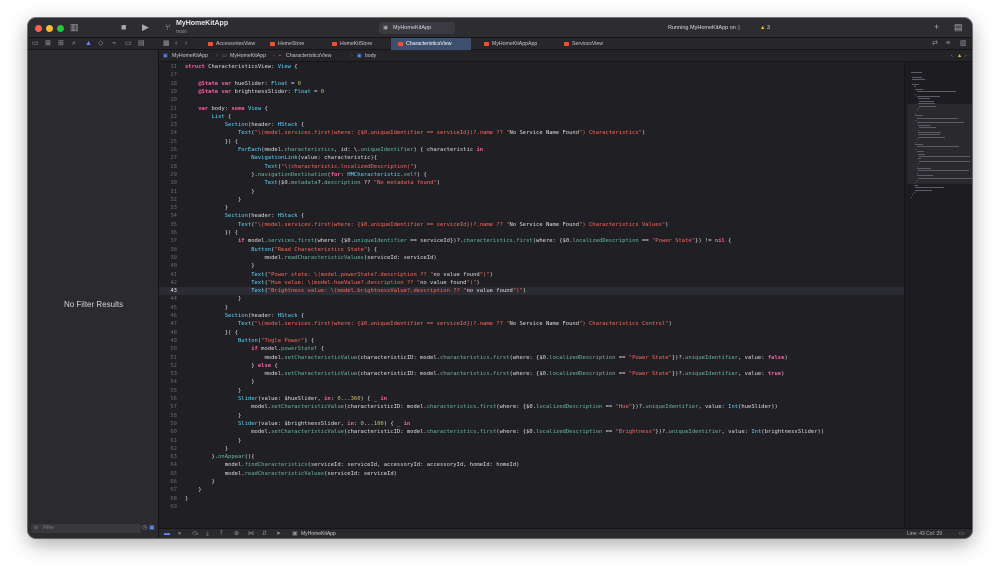 This screenshot has width=1000, height=574. What do you see at coordinates (417, 28) in the screenshot?
I see `scheme-selector: ▣ MyHomeKitApp` at bounding box center [417, 28].